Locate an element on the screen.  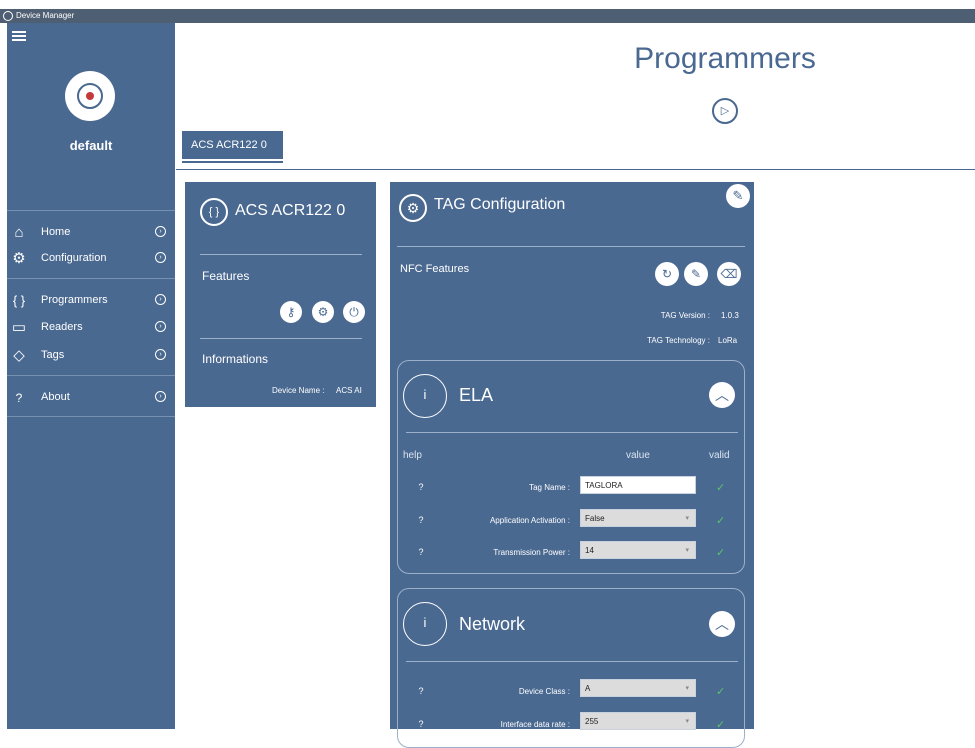
profile-logo is located at coordinates (90, 96).